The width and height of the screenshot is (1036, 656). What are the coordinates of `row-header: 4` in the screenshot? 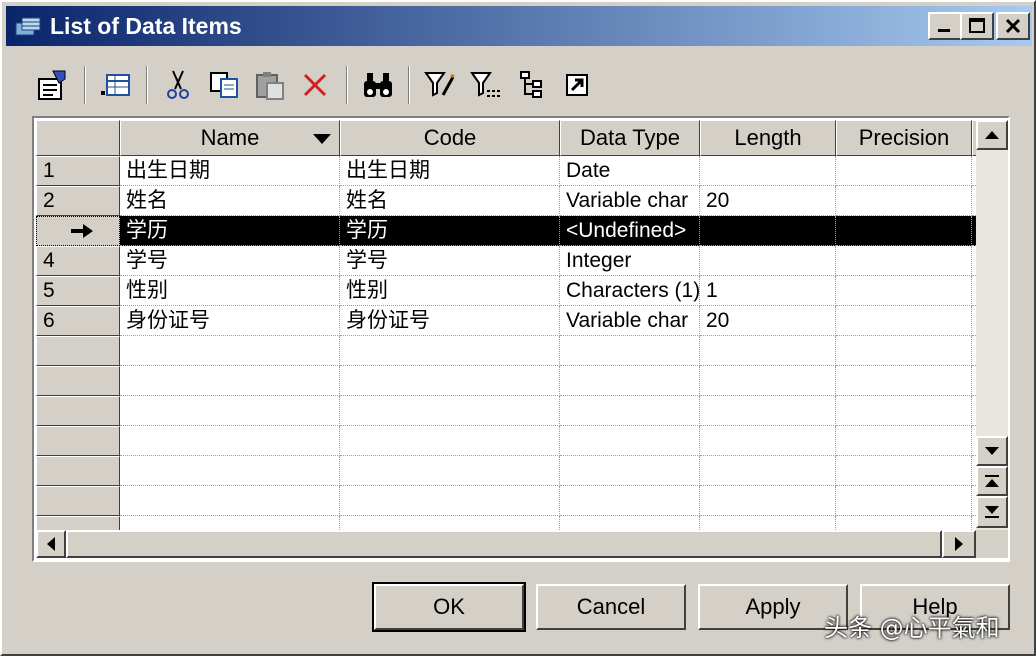 It's located at (78, 261).